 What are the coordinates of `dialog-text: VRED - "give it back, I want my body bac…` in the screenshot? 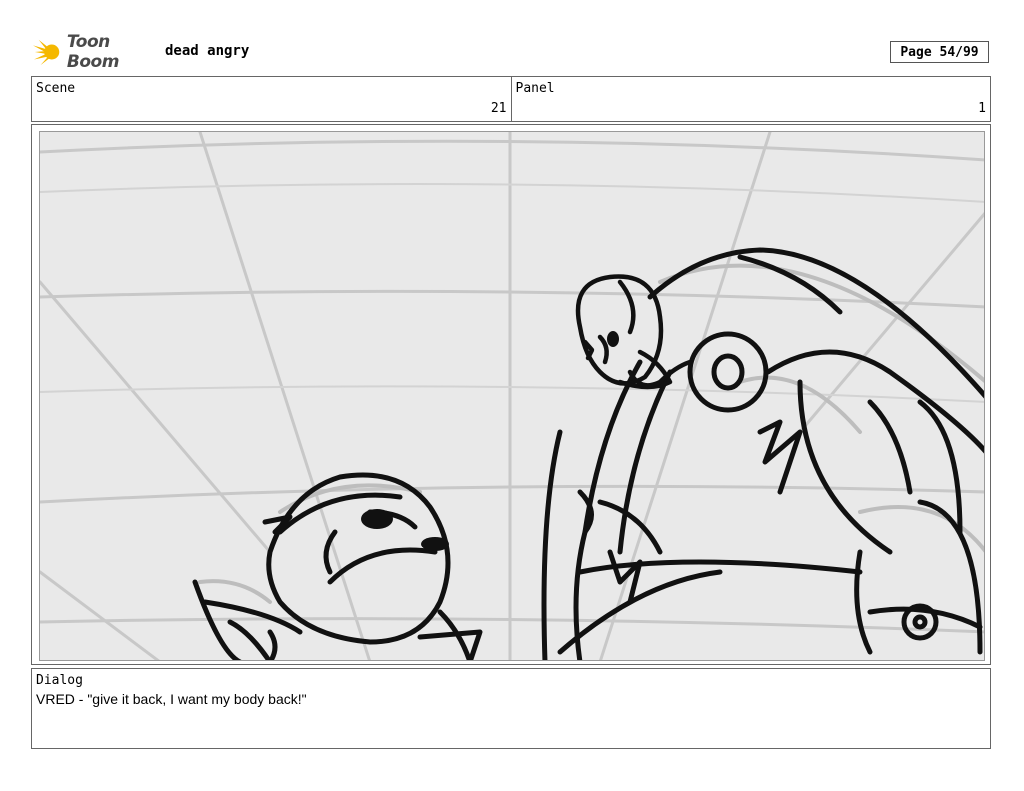 It's located at (171, 699).